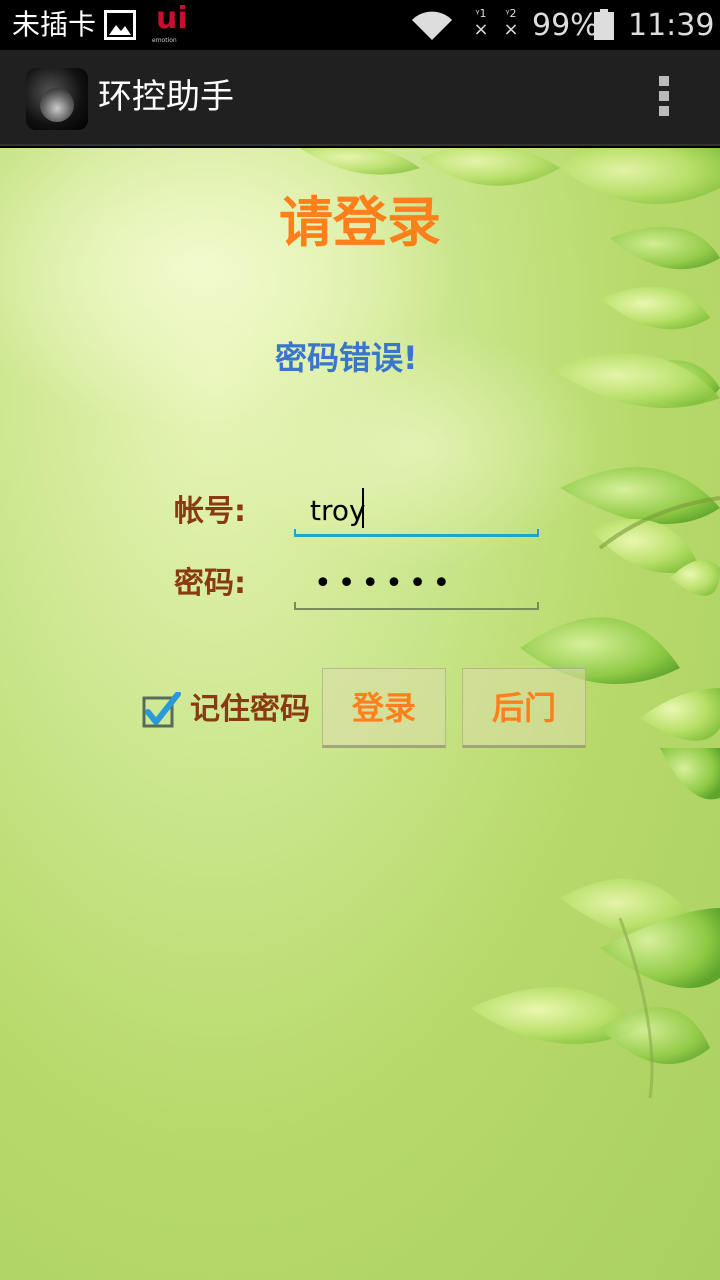 This screenshot has width=720, height=1280. Describe the element at coordinates (360, 222) in the screenshot. I see `login-title: 请登录` at that location.